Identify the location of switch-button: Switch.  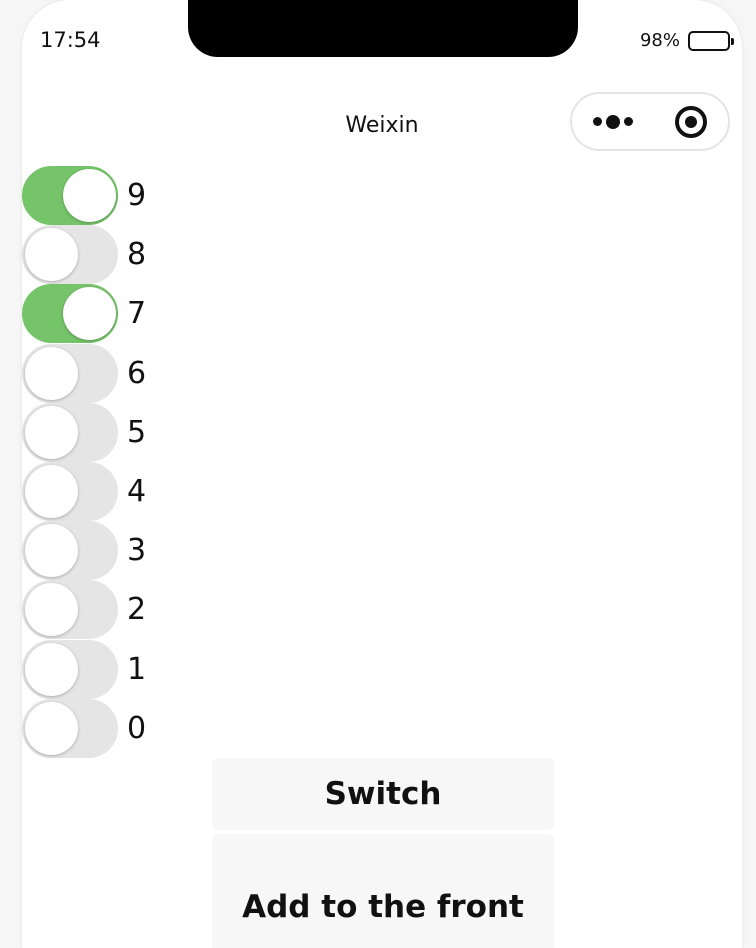
(383, 794).